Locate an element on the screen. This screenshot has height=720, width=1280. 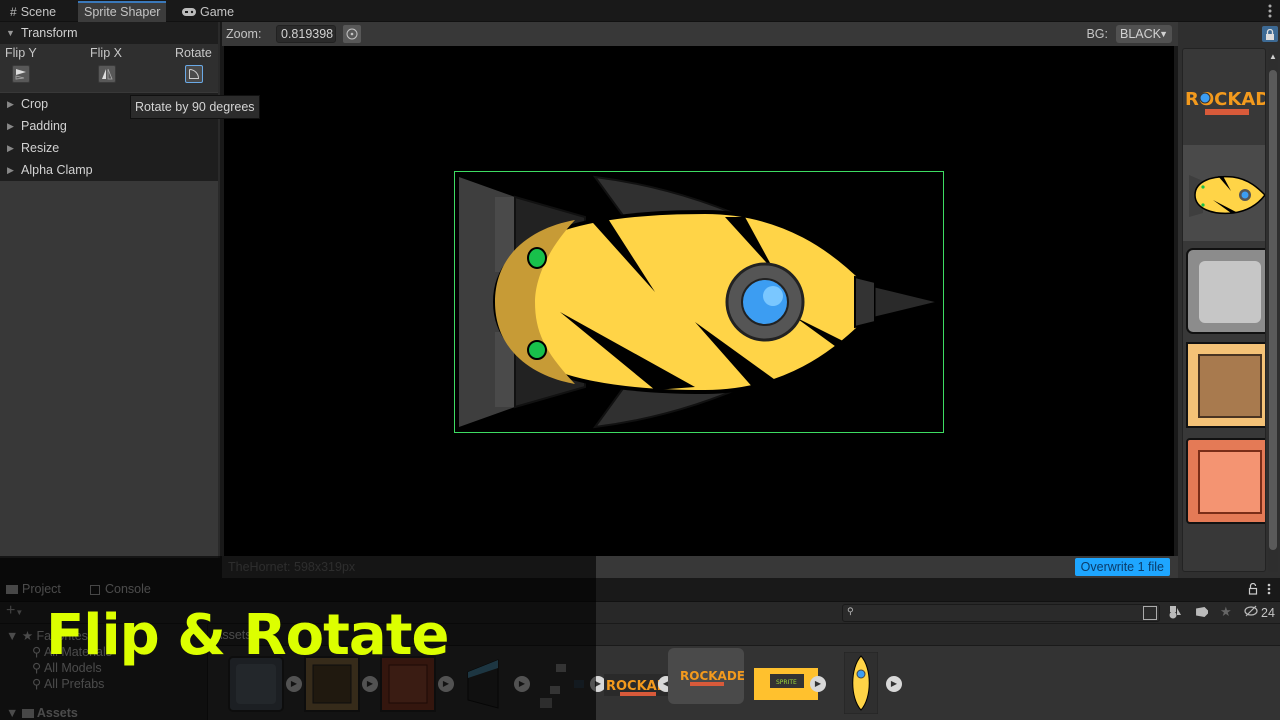
target-icon is located at coordinates (352, 34).